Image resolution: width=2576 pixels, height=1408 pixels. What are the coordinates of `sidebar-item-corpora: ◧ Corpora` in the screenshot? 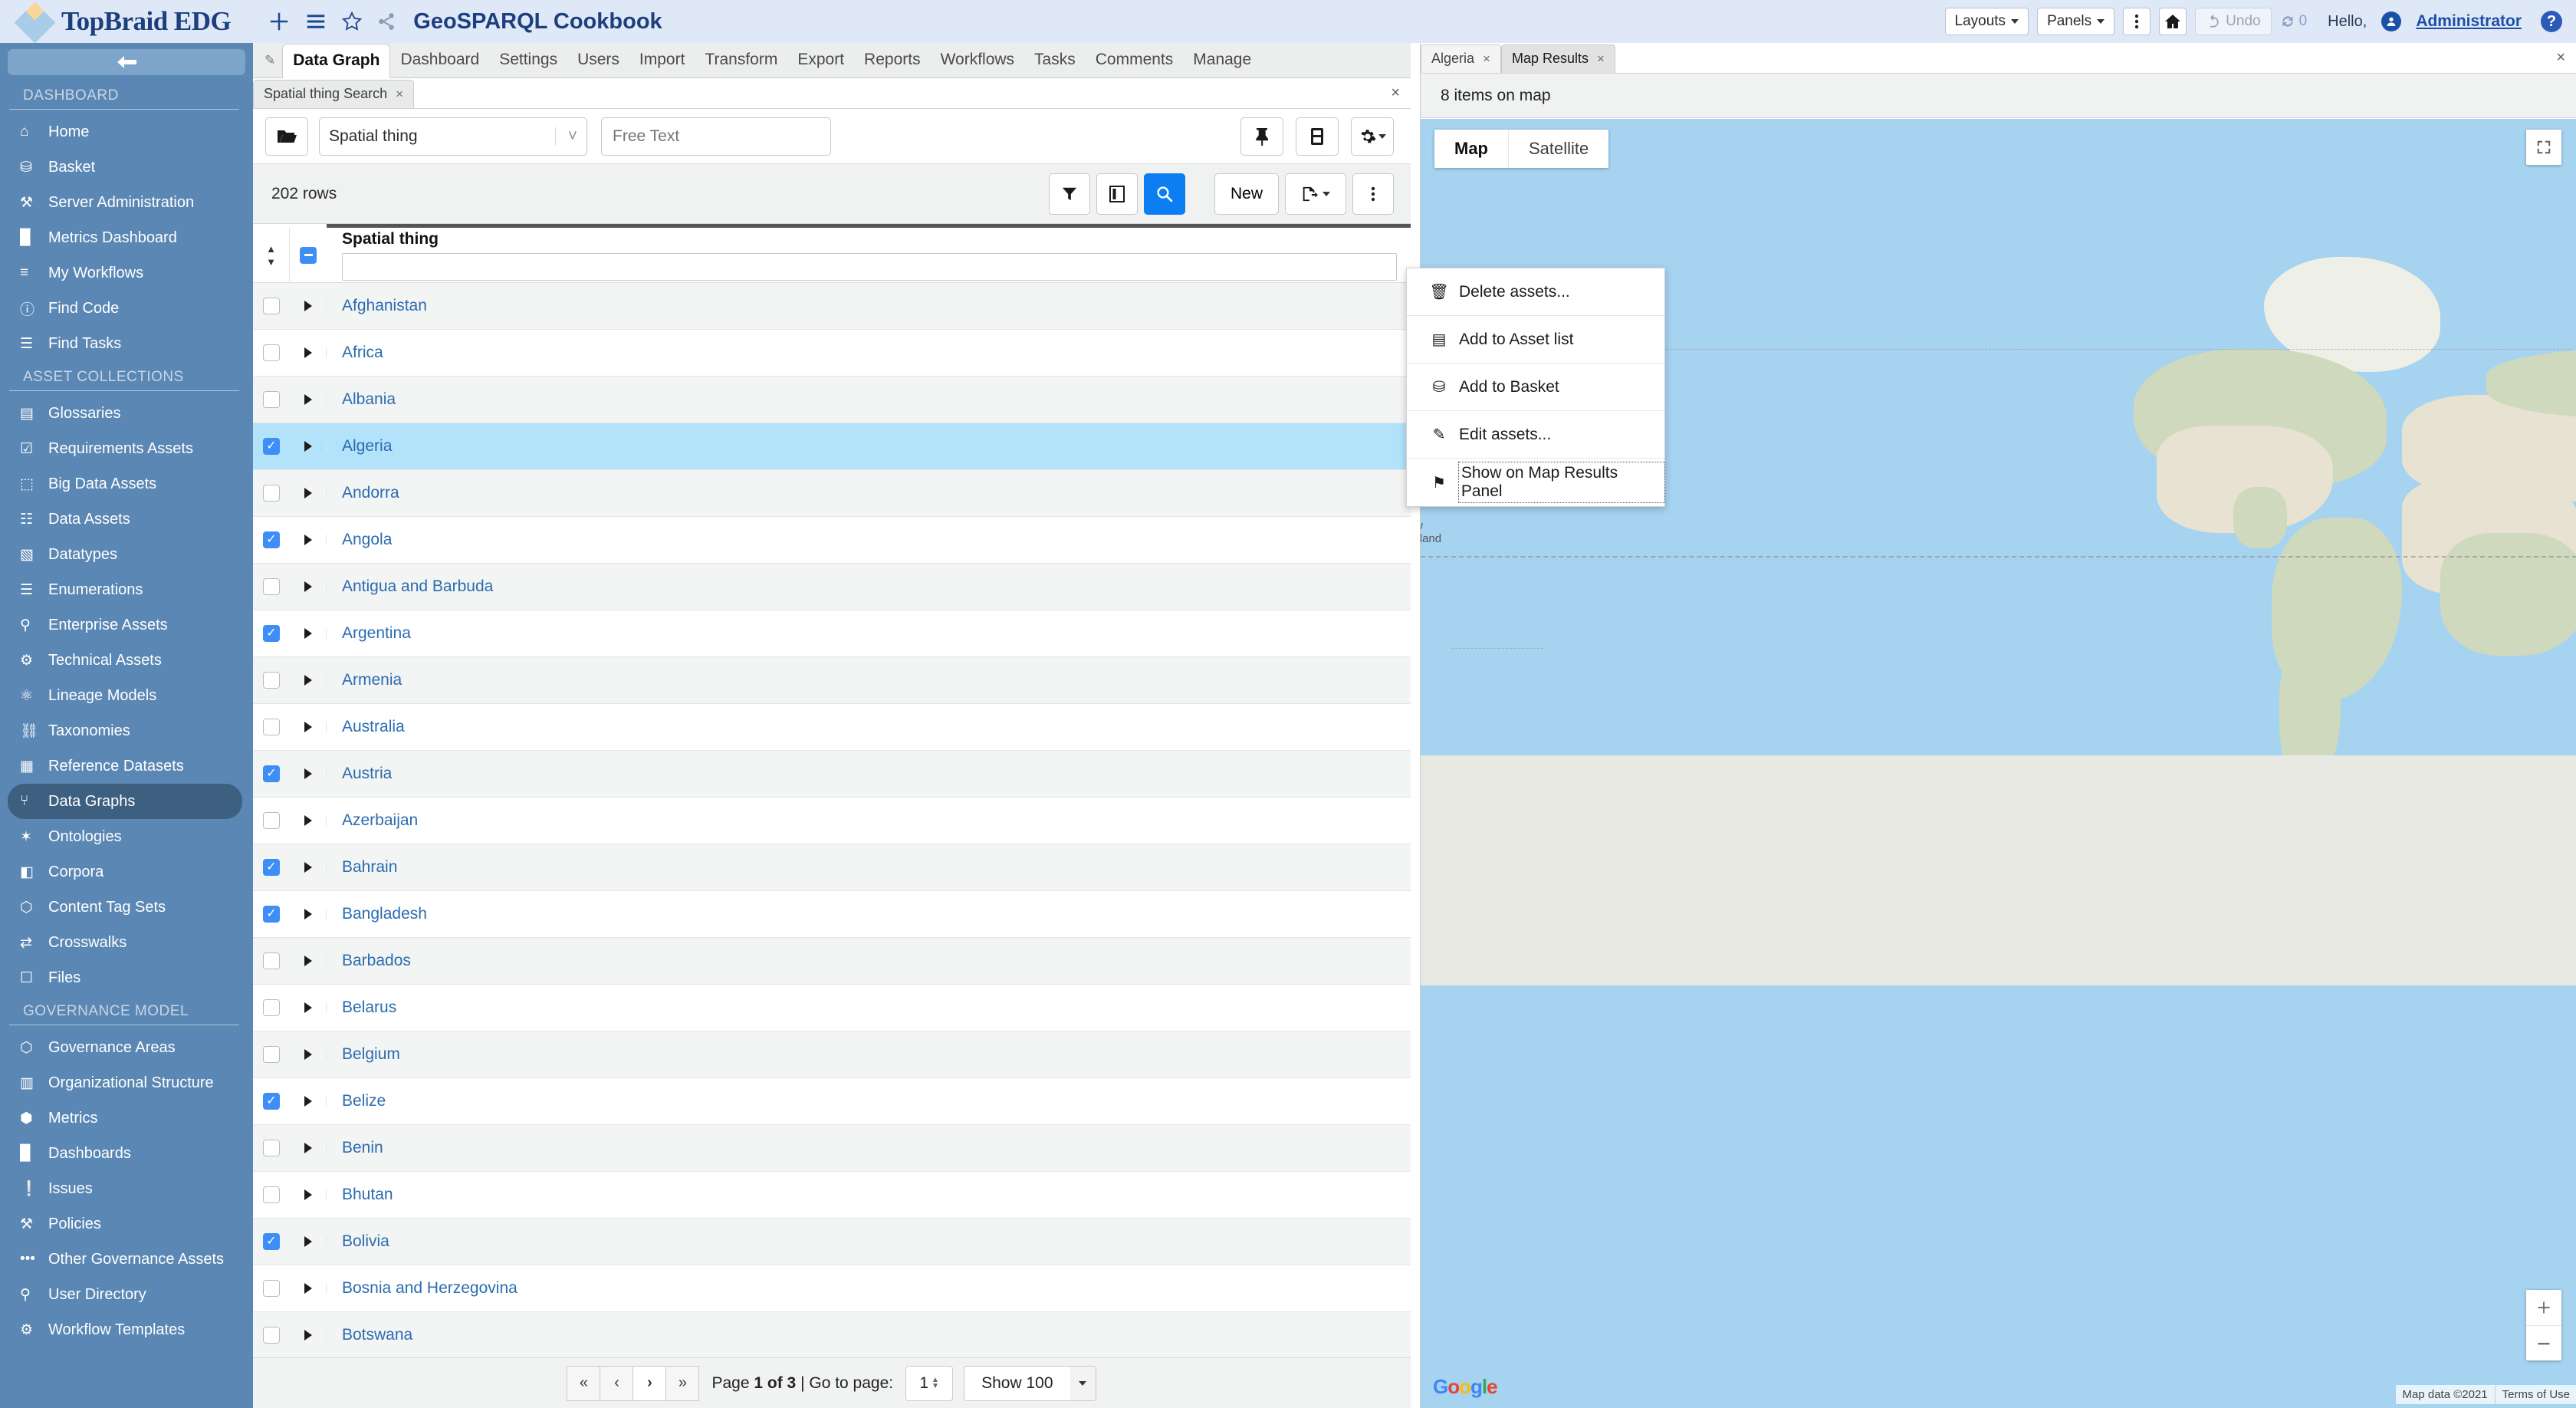 It's located at (127, 872).